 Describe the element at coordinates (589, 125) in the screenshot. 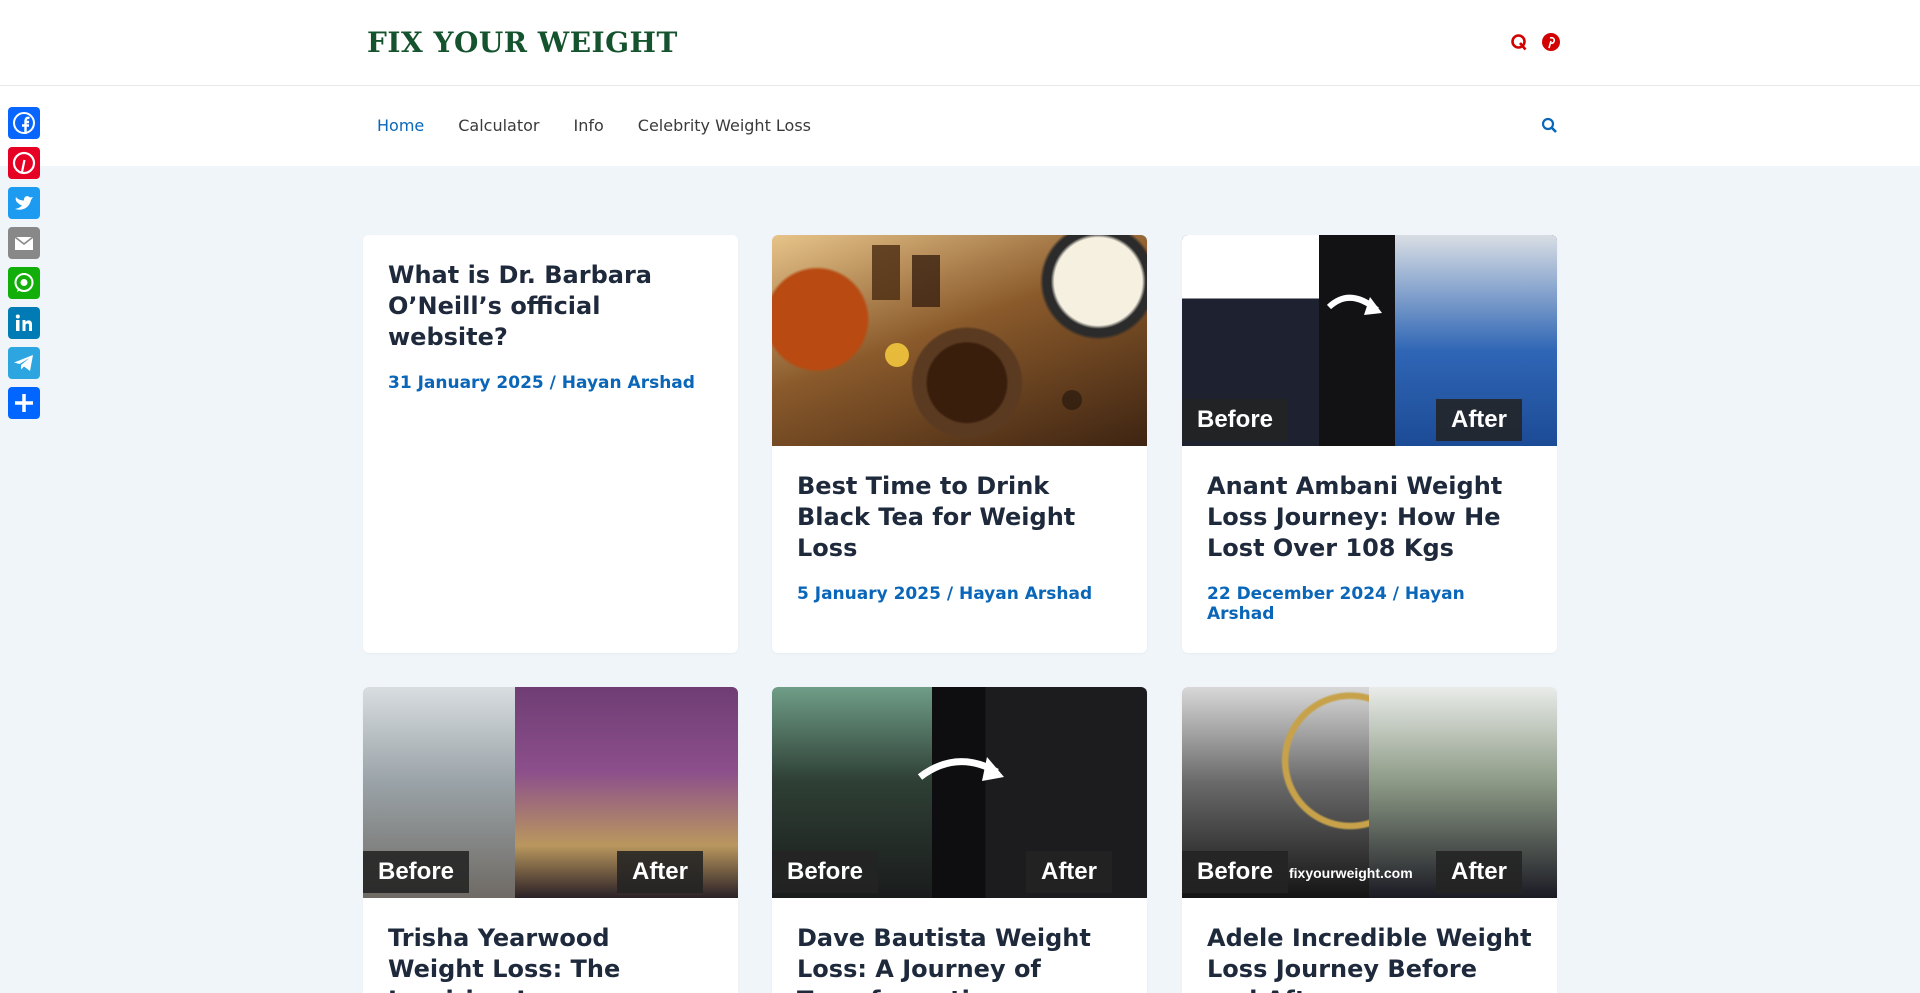

I see `nav-info: Info` at that location.